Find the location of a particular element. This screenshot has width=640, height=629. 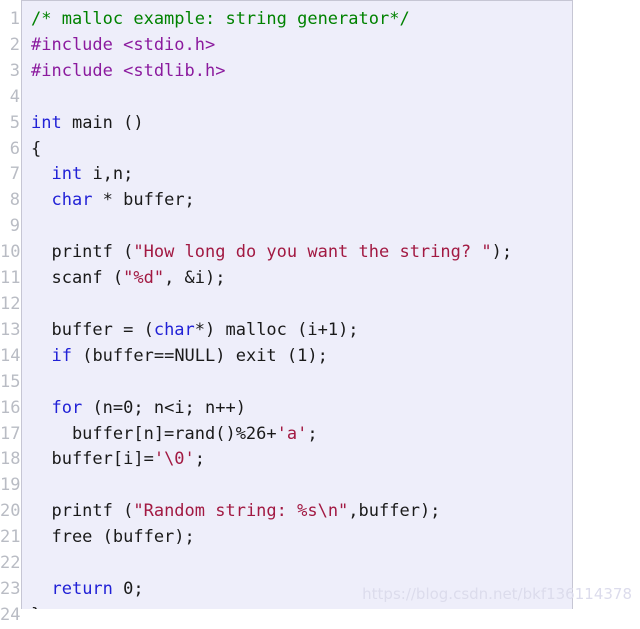

line-number: 1 is located at coordinates (14, 19).